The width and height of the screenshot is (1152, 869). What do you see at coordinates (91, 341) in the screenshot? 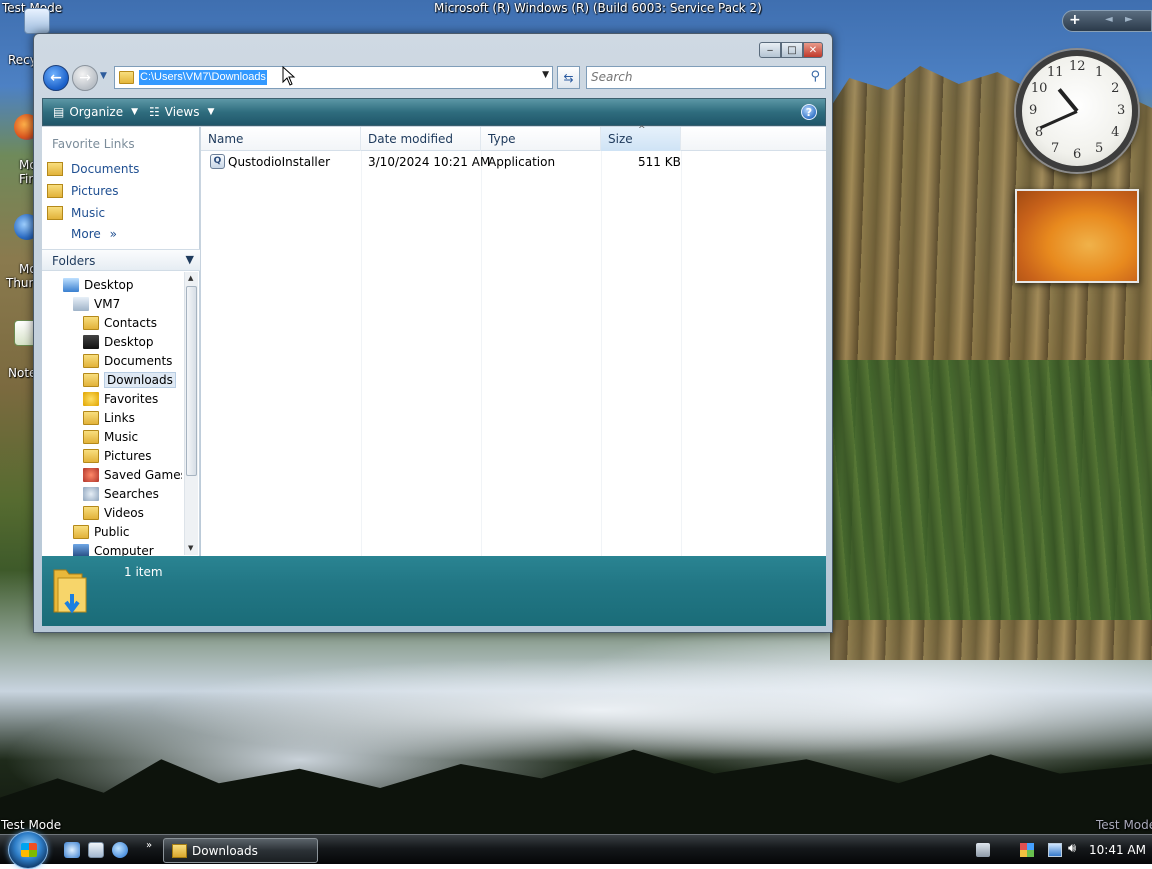
I see `desktop-folder-icon` at bounding box center [91, 341].